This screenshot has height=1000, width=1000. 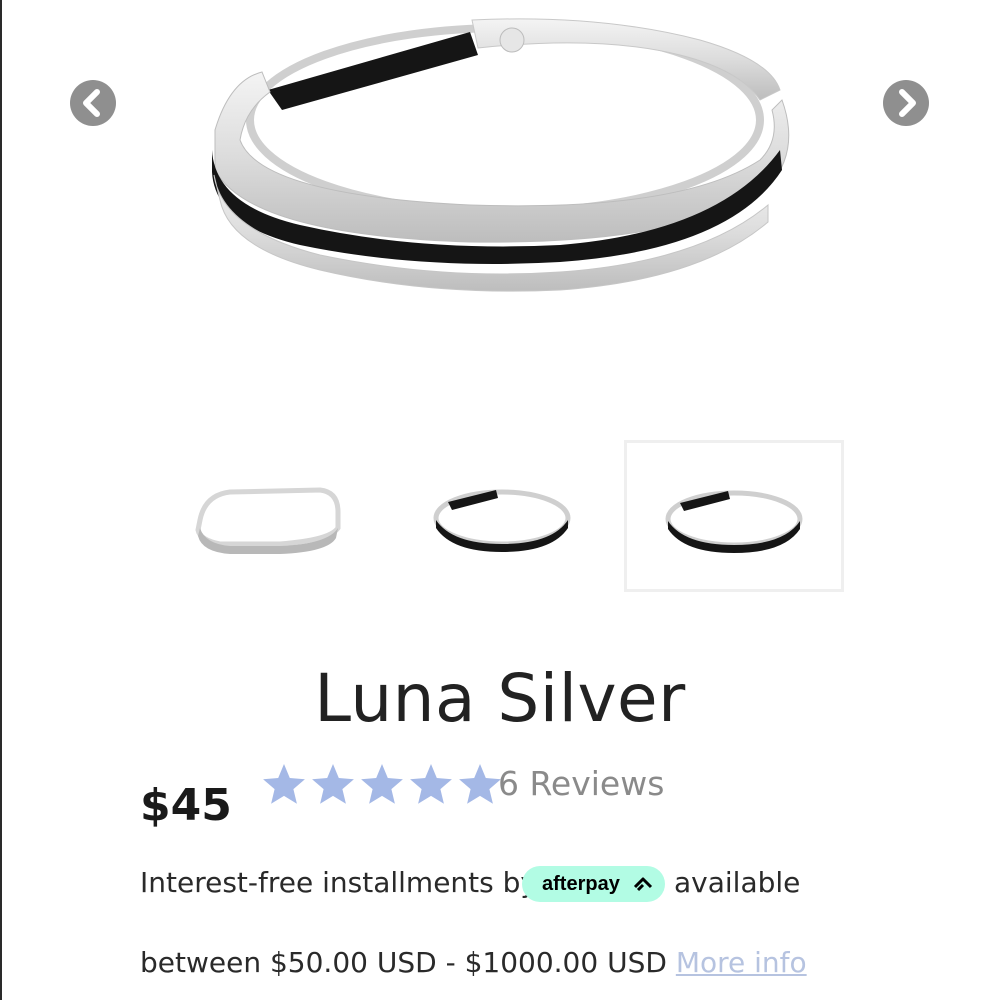 What do you see at coordinates (500, 698) in the screenshot?
I see `product-title: Luna Silver` at bounding box center [500, 698].